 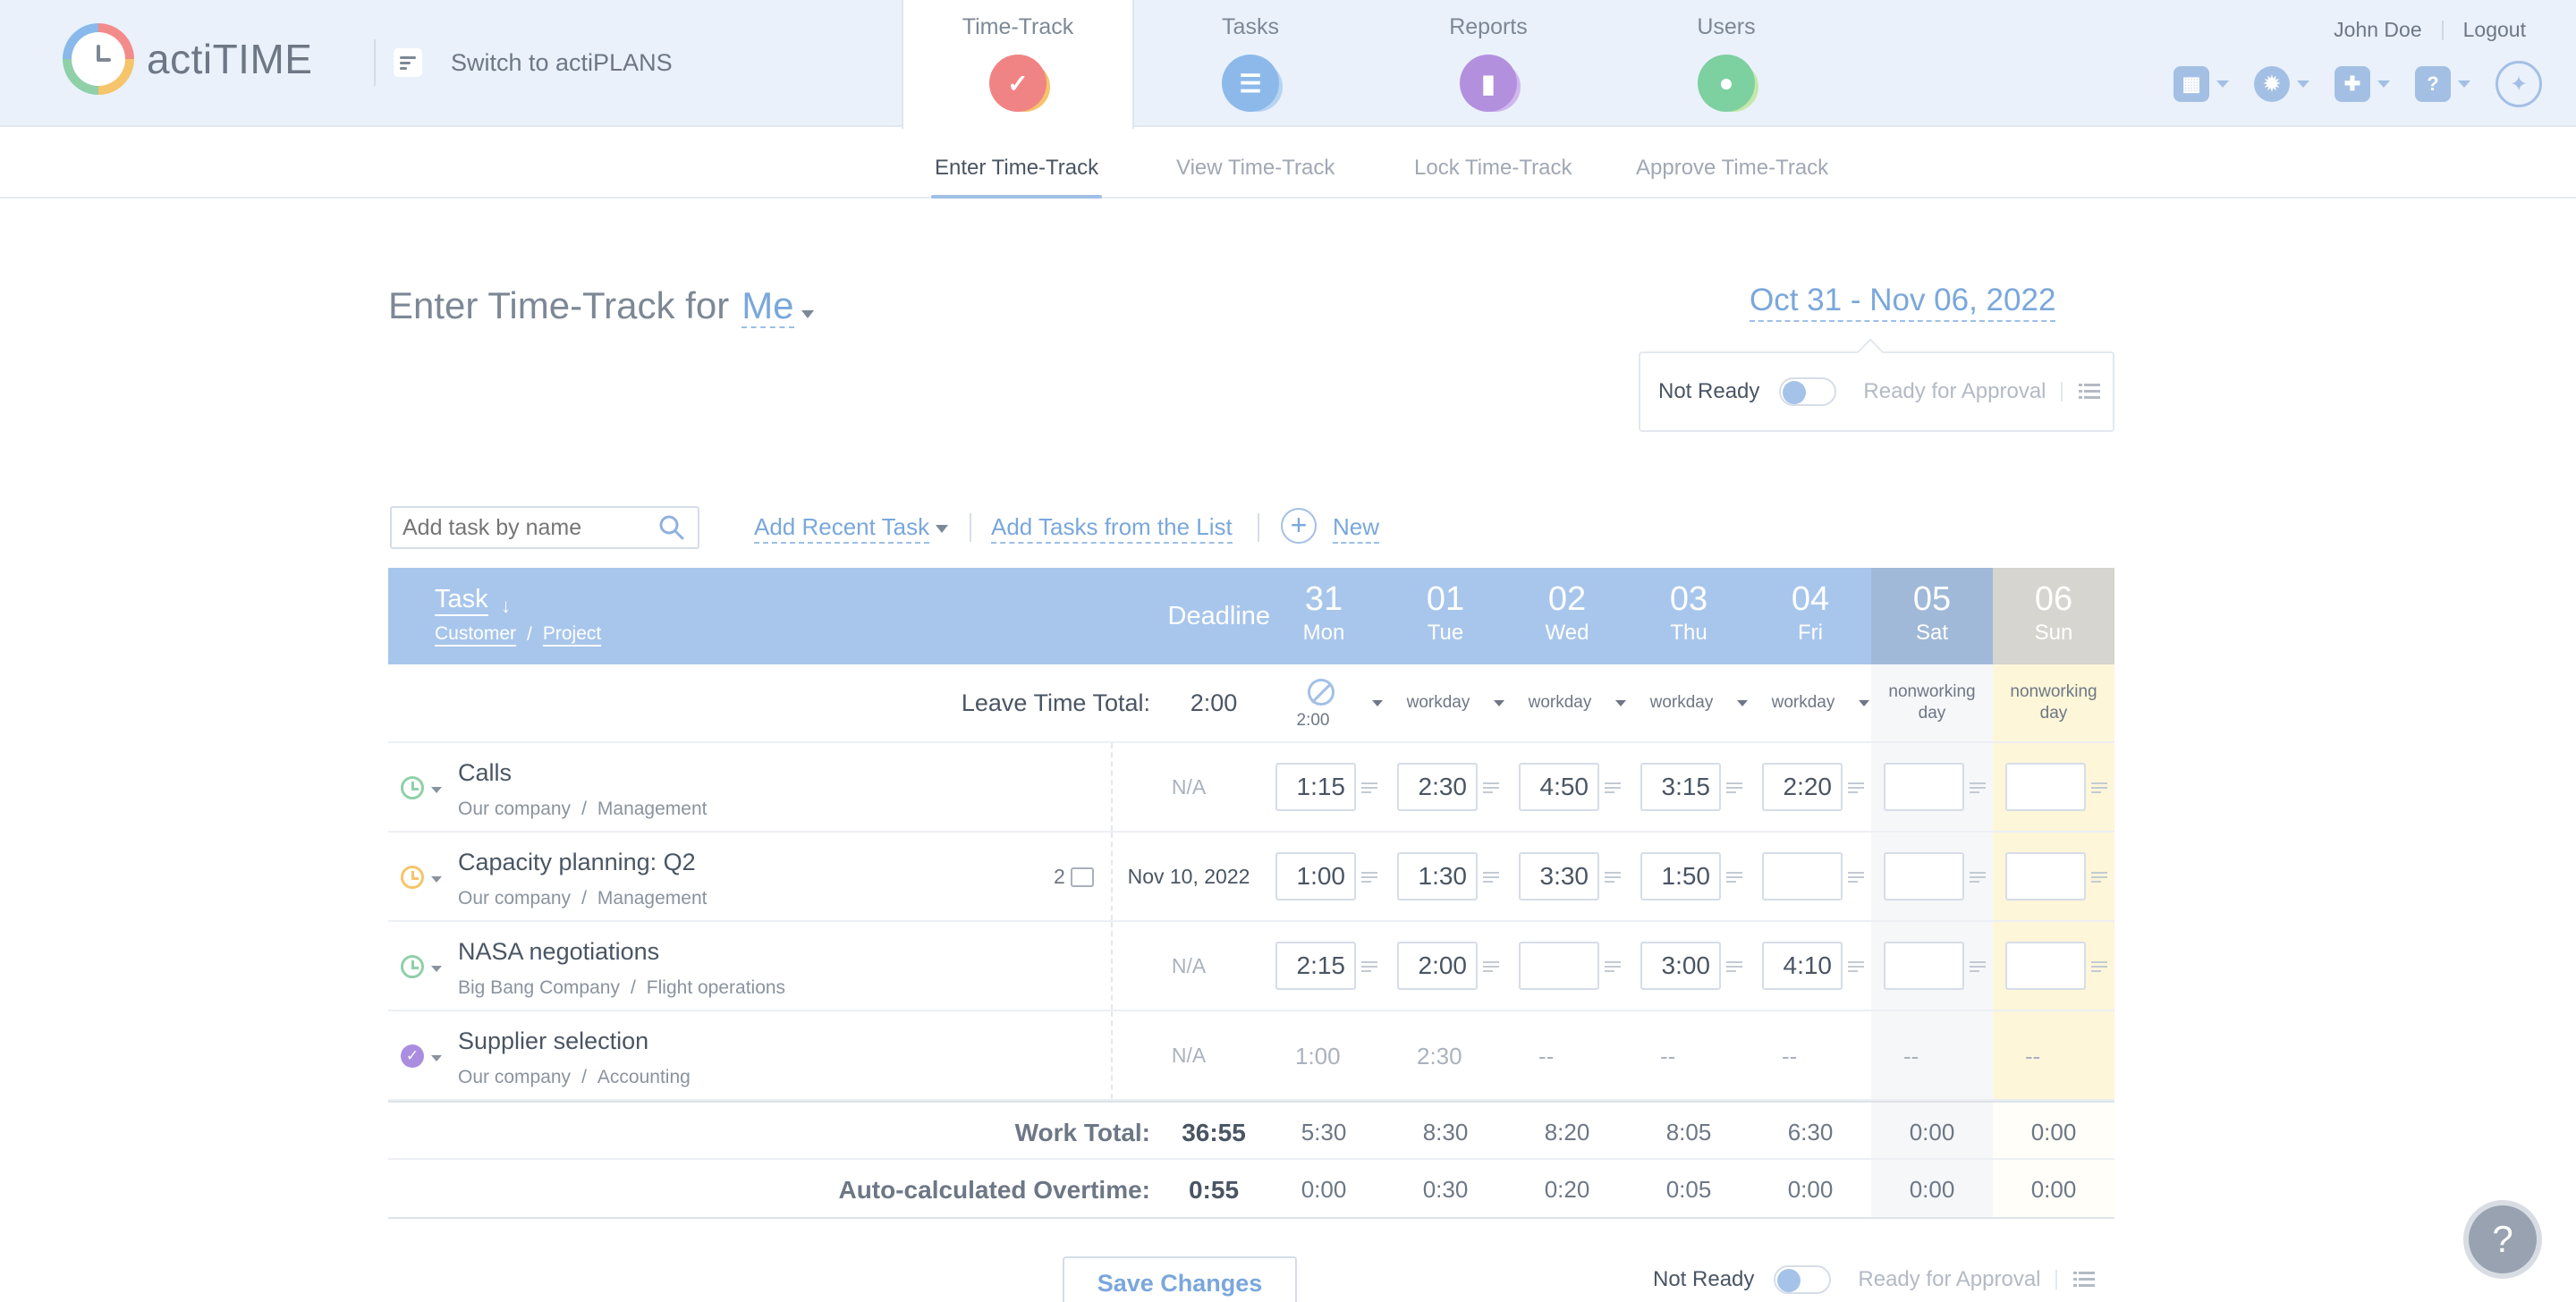 I want to click on time-entry-input: 3:00, so click(x=1680, y=966).